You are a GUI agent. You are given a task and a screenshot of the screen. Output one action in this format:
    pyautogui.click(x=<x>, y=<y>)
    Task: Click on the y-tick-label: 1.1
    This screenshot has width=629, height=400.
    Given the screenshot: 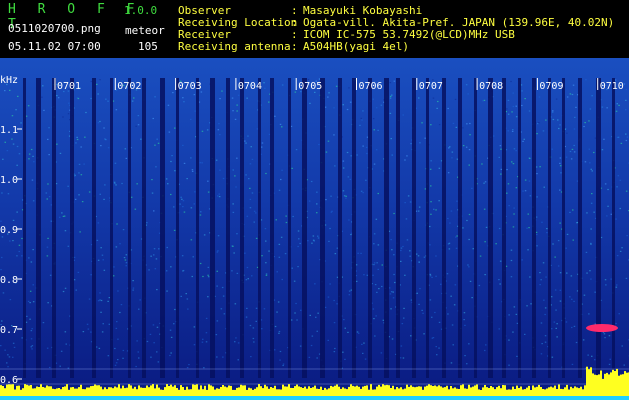 What is the action you would take?
    pyautogui.click(x=9, y=130)
    